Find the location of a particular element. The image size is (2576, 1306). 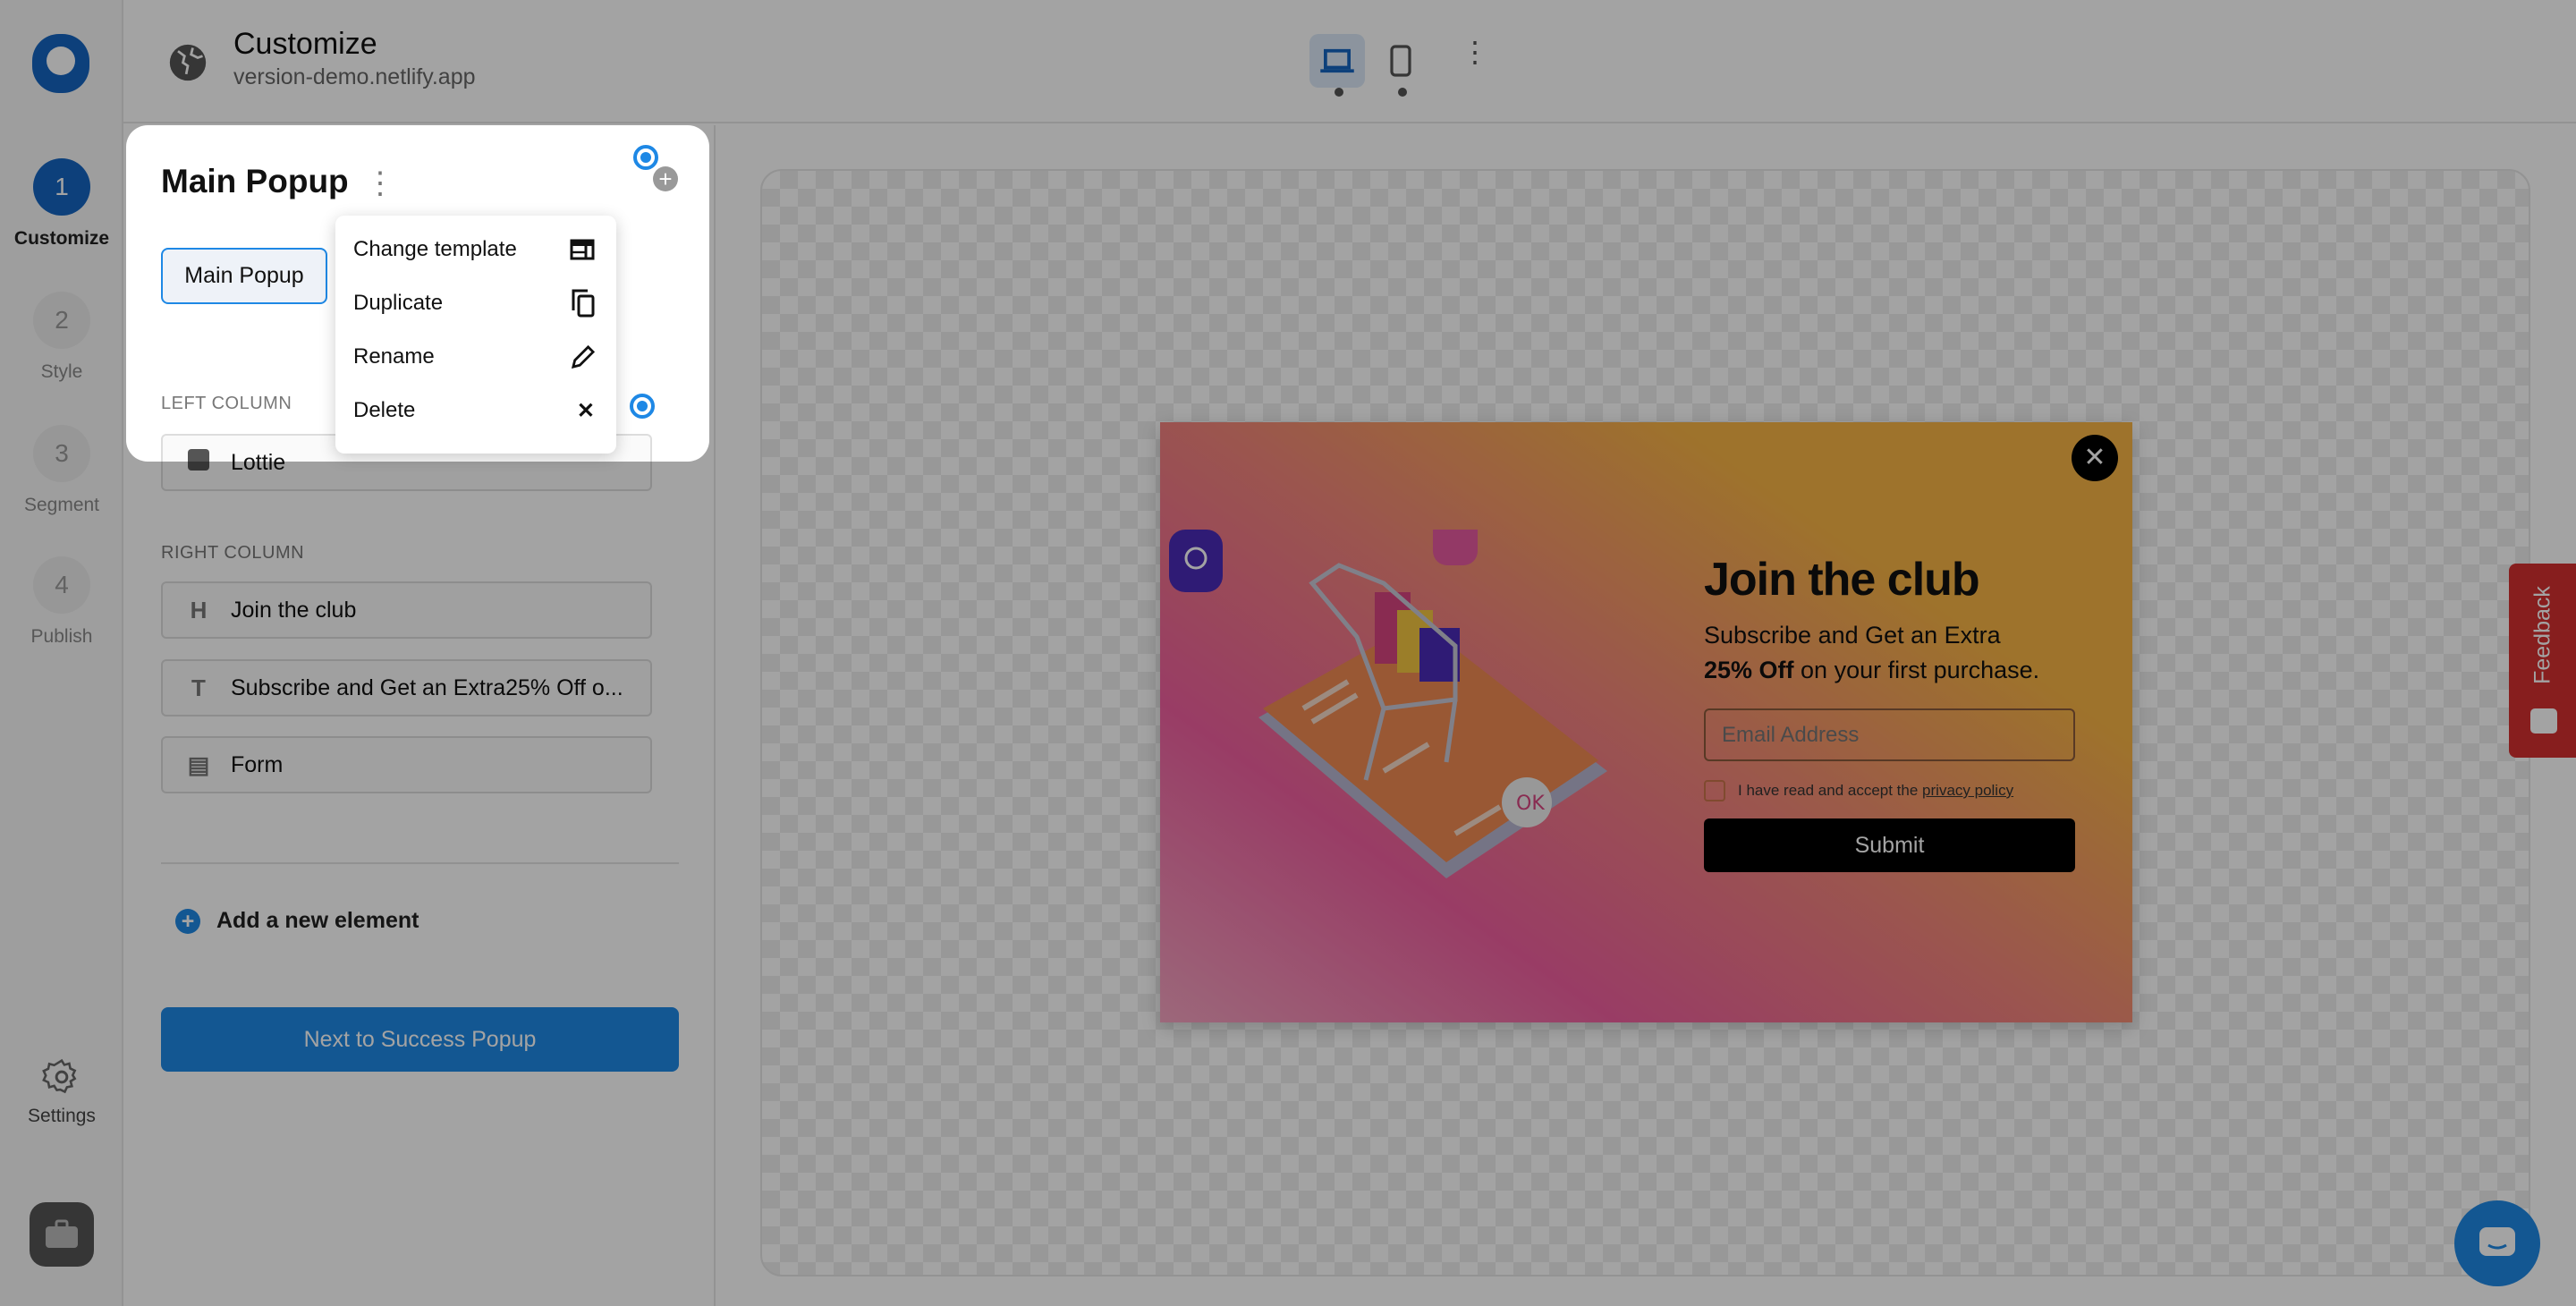

menu-item-change-template: Change template is located at coordinates (475, 250).